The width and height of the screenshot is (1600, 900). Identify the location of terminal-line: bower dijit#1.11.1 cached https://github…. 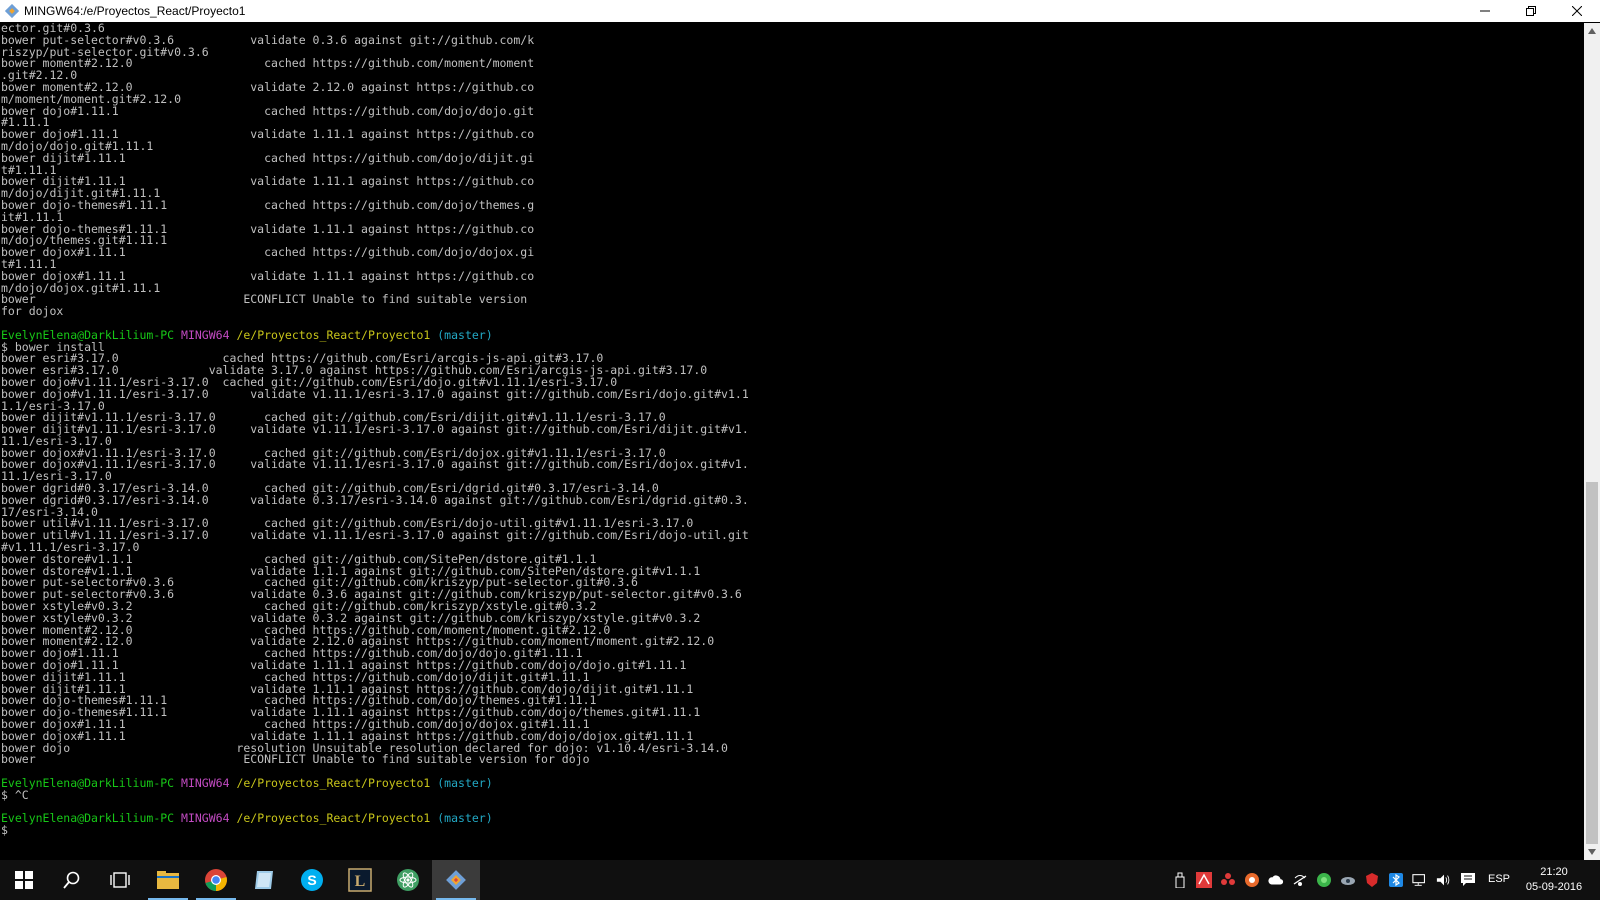
(268, 157).